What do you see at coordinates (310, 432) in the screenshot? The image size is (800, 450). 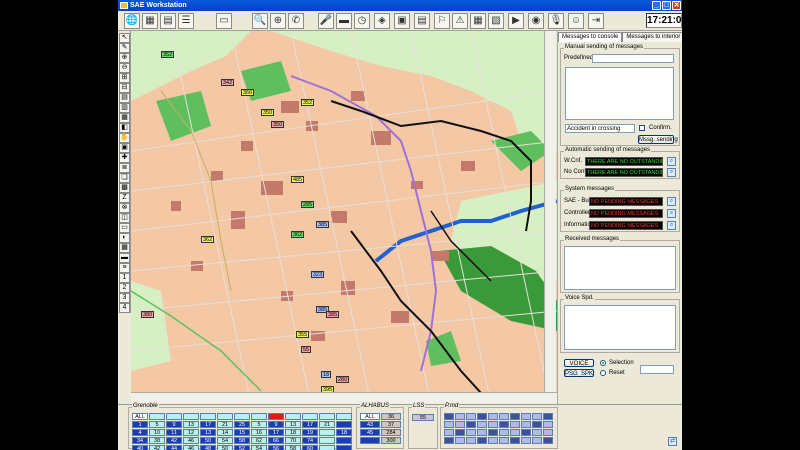 I see `vehicle-cell: 19` at bounding box center [310, 432].